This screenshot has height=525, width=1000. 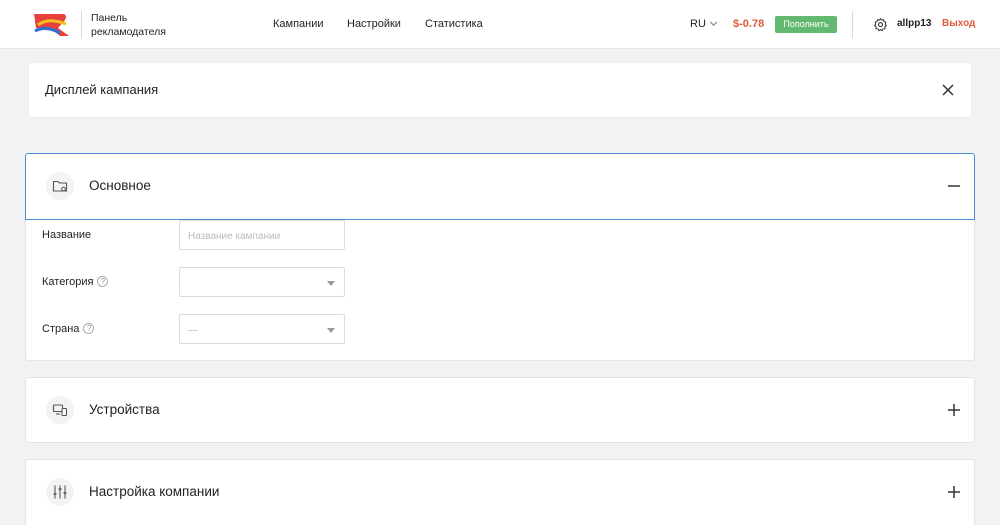 I want to click on section-devices: Устройства, so click(x=500, y=410).